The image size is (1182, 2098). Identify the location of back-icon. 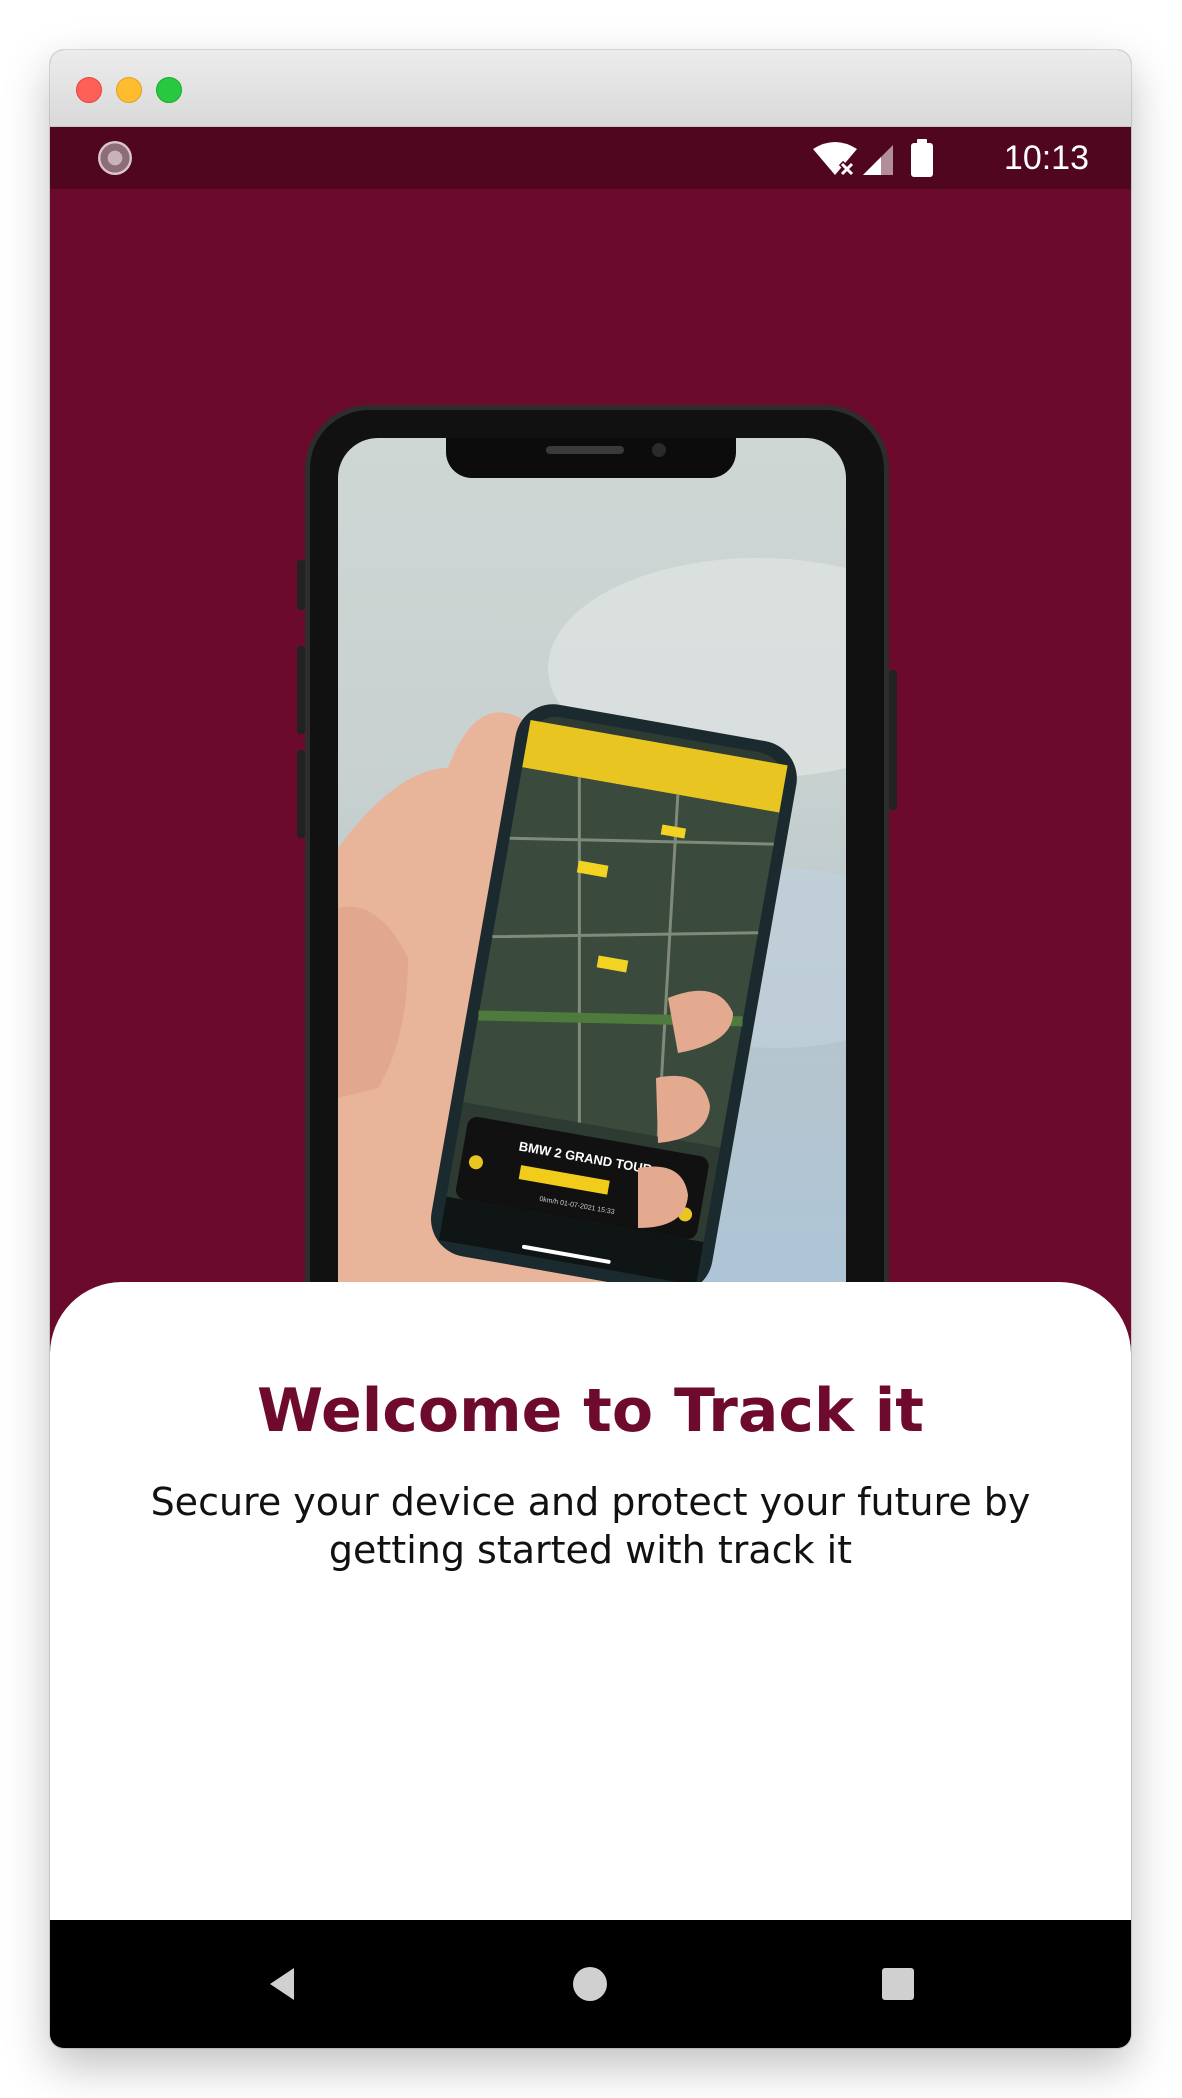
(282, 1984).